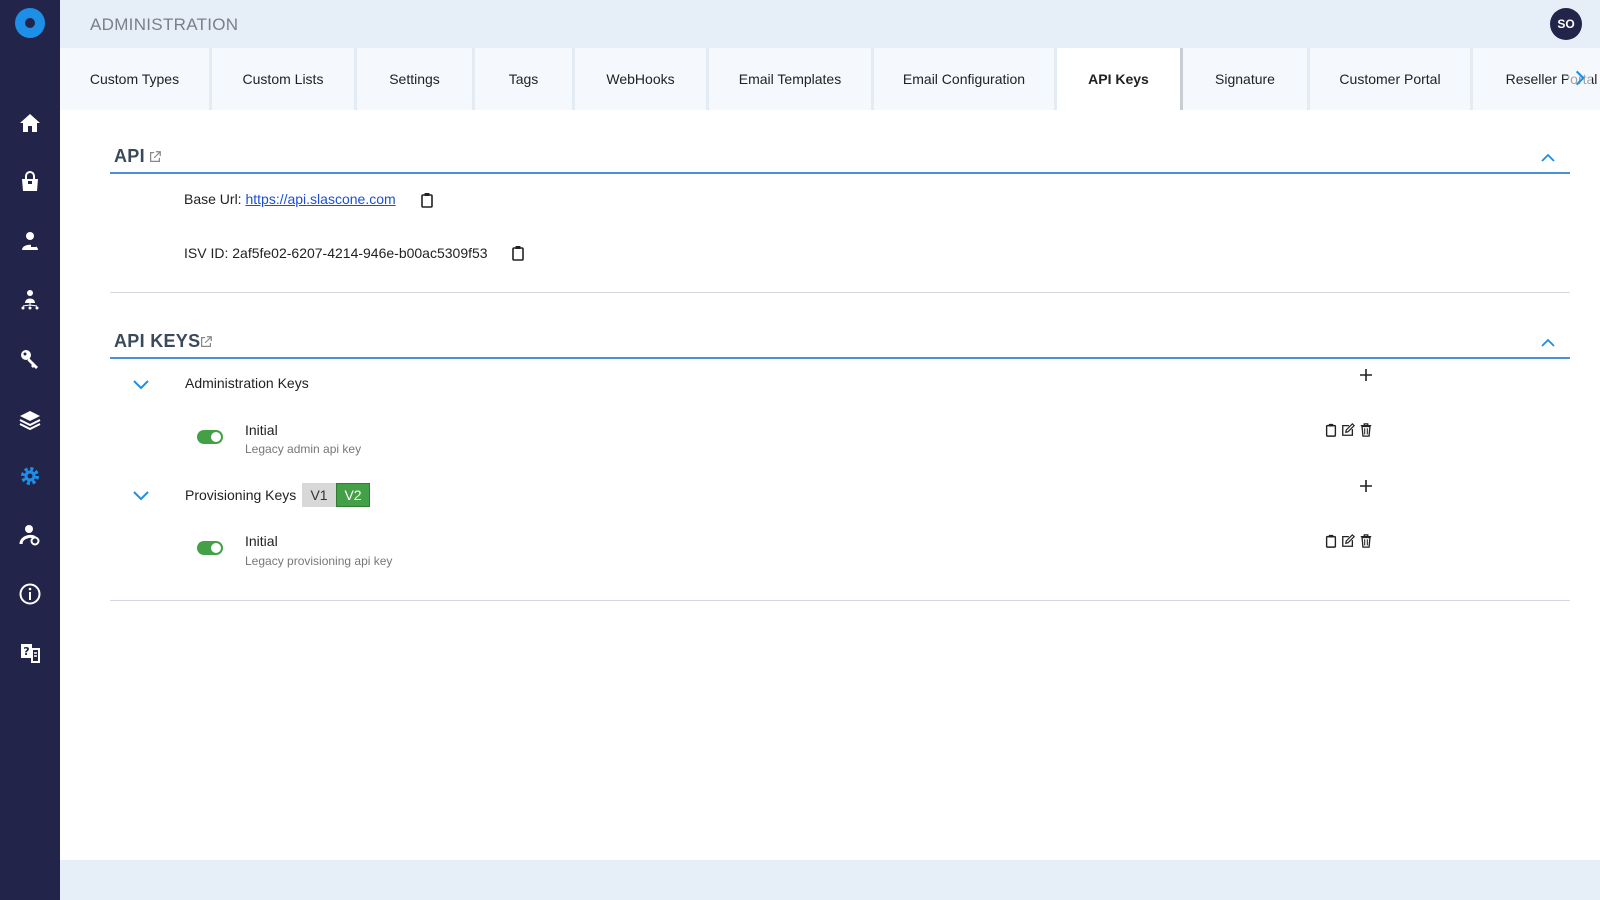 The width and height of the screenshot is (1600, 900). What do you see at coordinates (30, 450) in the screenshot?
I see `sidebar: ?` at bounding box center [30, 450].